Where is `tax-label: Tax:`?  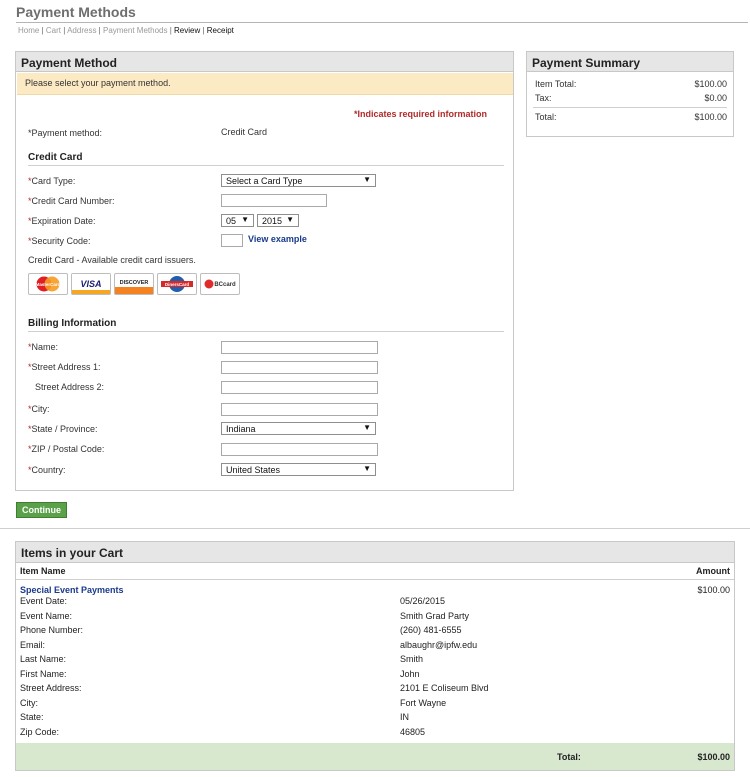
tax-label: Tax: is located at coordinates (543, 98).